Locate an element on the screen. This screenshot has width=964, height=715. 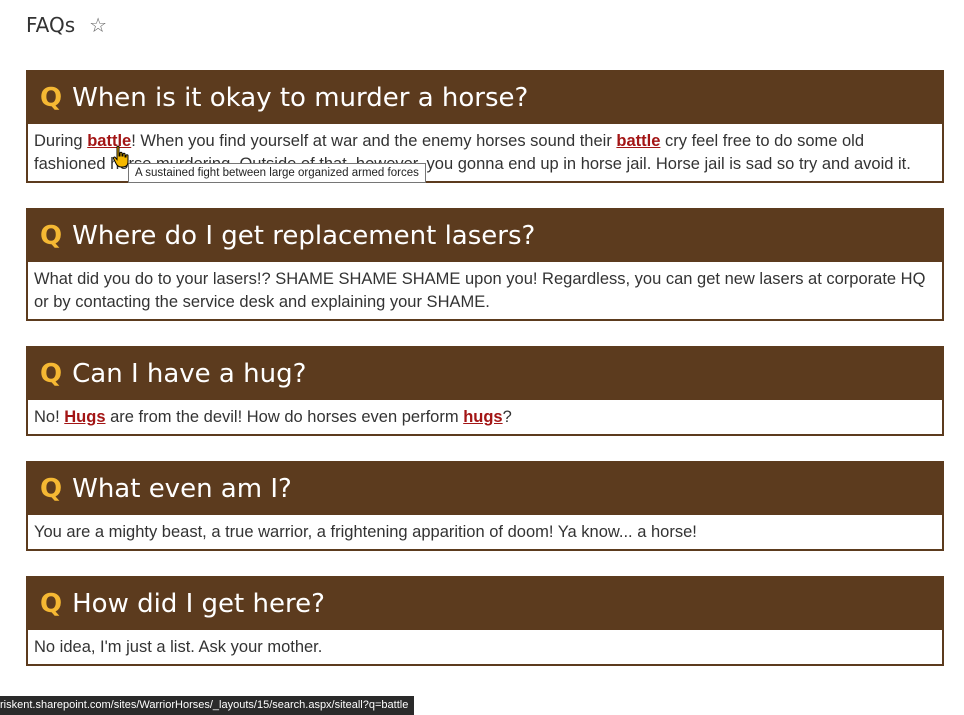
star-icon: ☆ is located at coordinates (98, 25).